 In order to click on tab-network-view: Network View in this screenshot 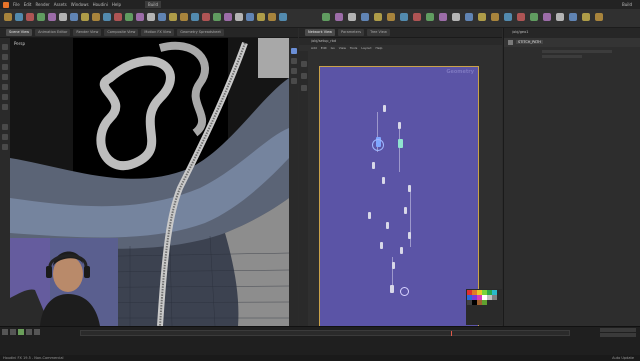, I will do `click(320, 32)`.